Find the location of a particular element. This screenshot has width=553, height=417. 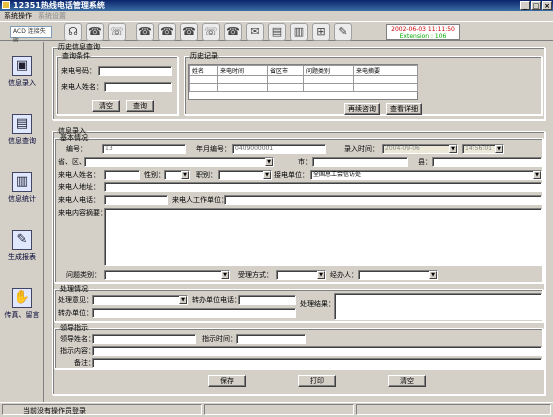

query-phone-input is located at coordinates (135, 71).